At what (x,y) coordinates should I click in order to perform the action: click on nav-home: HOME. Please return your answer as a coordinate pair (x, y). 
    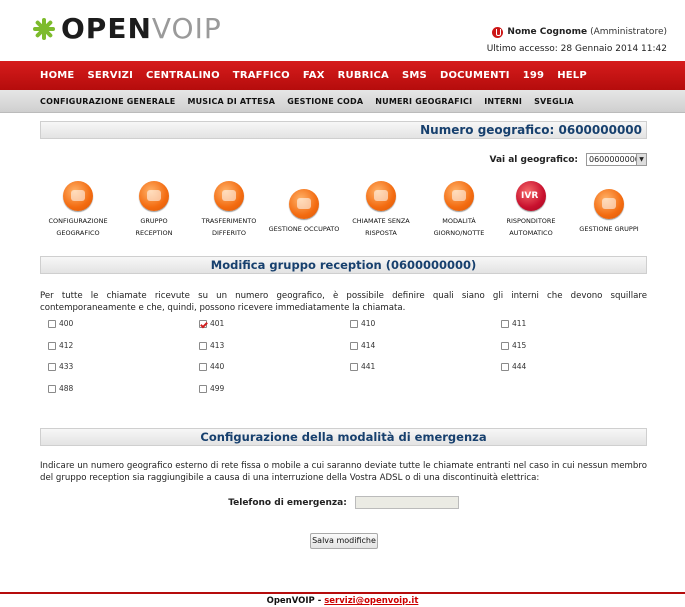
    Looking at the image, I should click on (57, 75).